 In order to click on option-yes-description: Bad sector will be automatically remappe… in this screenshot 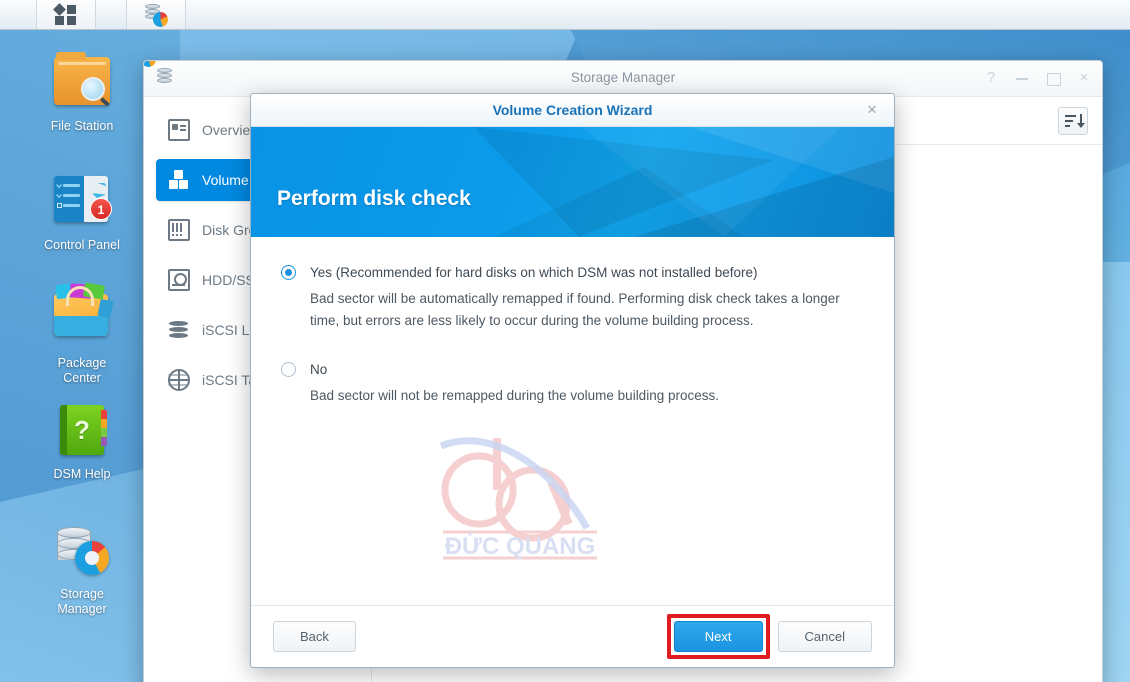, I will do `click(575, 309)`.